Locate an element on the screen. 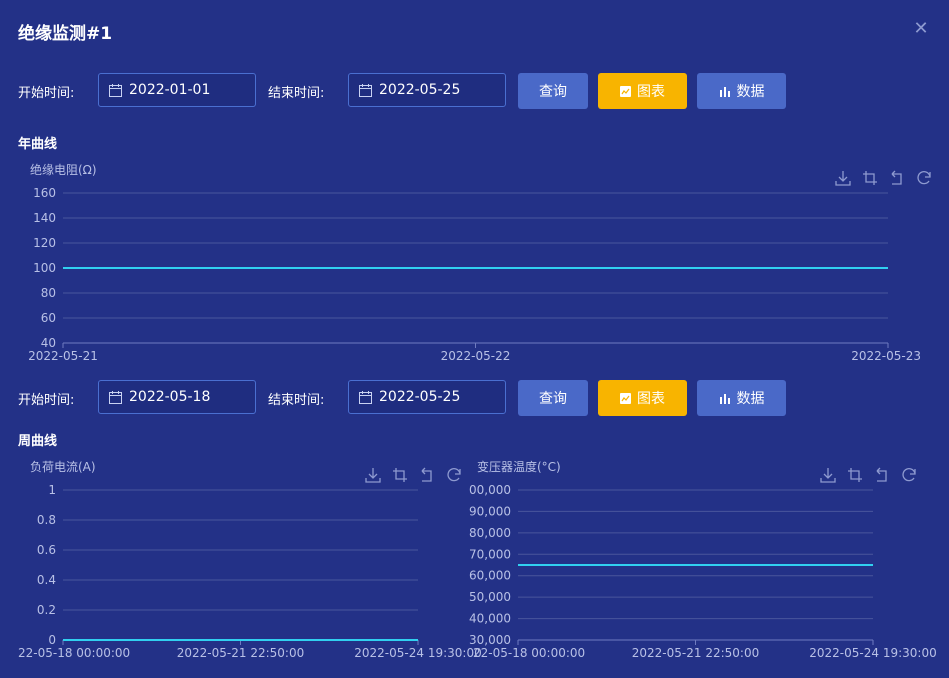  y-tick-label: 30,000 is located at coordinates (490, 640).